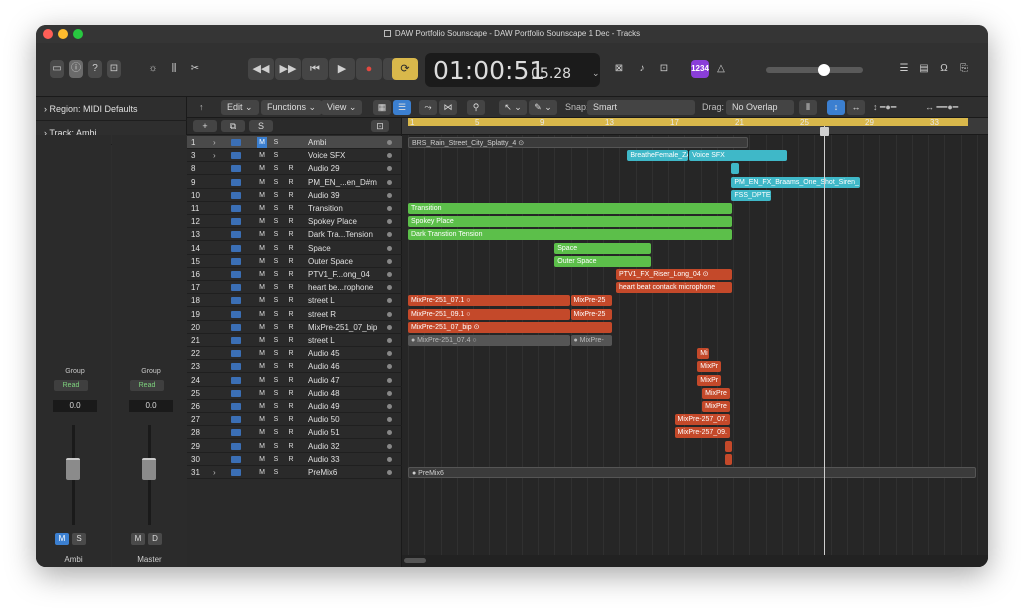 The width and height of the screenshot is (1024, 616). Describe the element at coordinates (350, 195) in the screenshot. I see `track-name: Audio 39` at that location.